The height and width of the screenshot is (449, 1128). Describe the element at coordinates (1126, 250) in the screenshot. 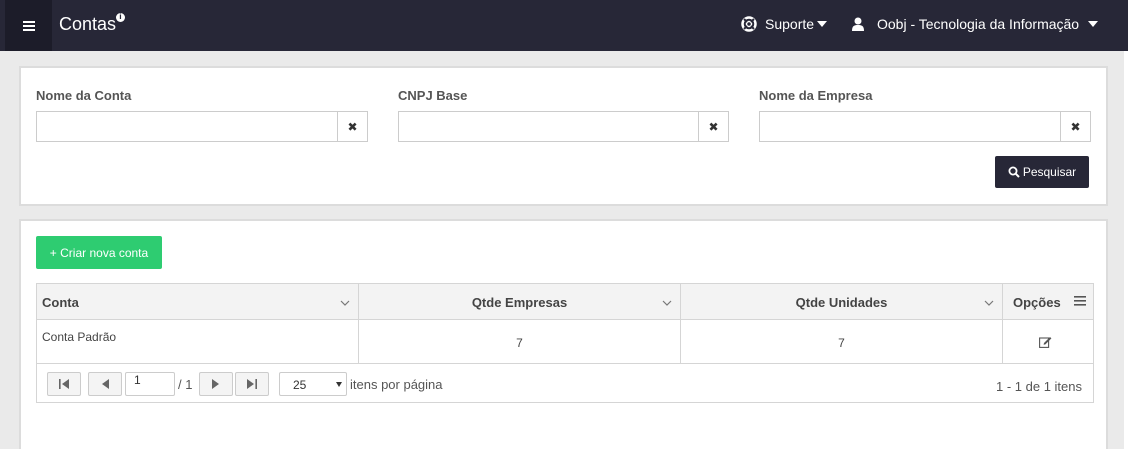

I see `right-edge` at that location.